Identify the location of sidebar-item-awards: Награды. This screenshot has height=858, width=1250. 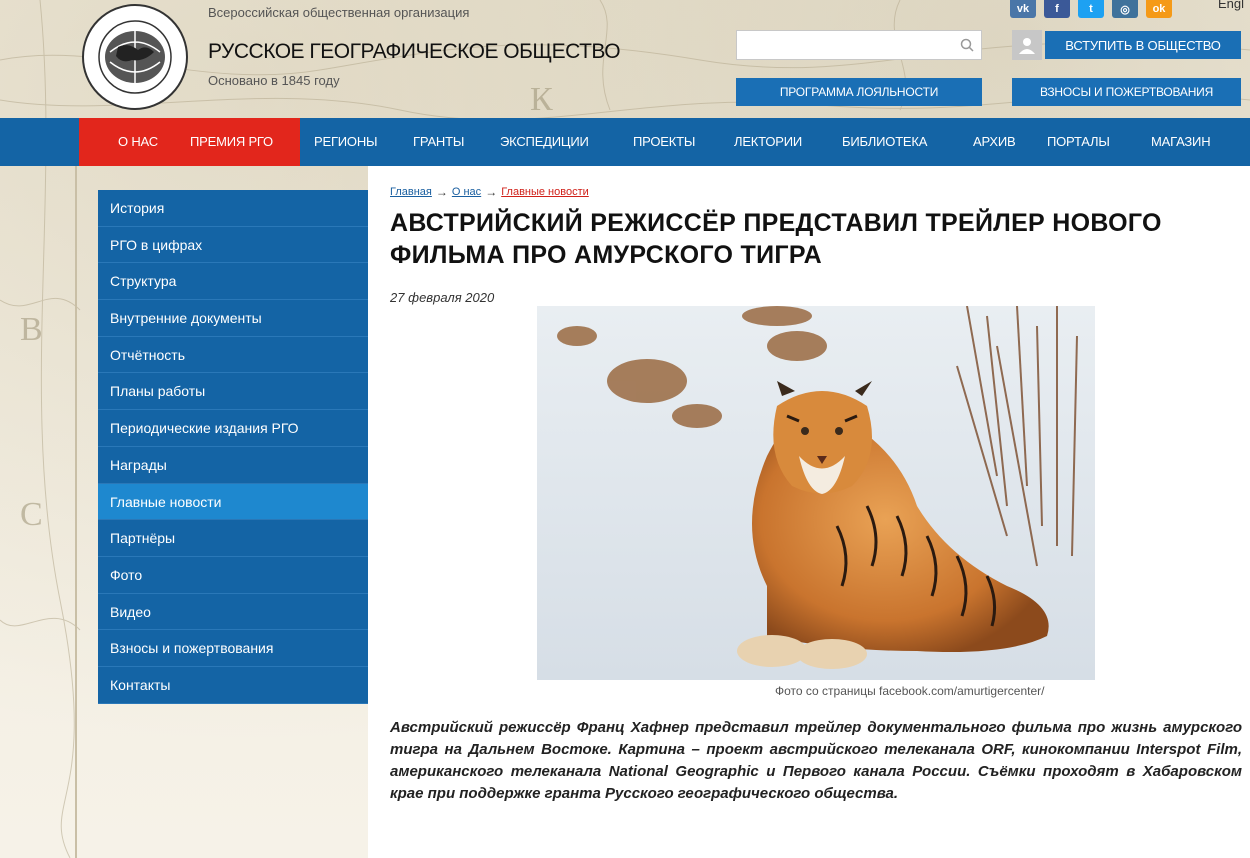
(233, 465).